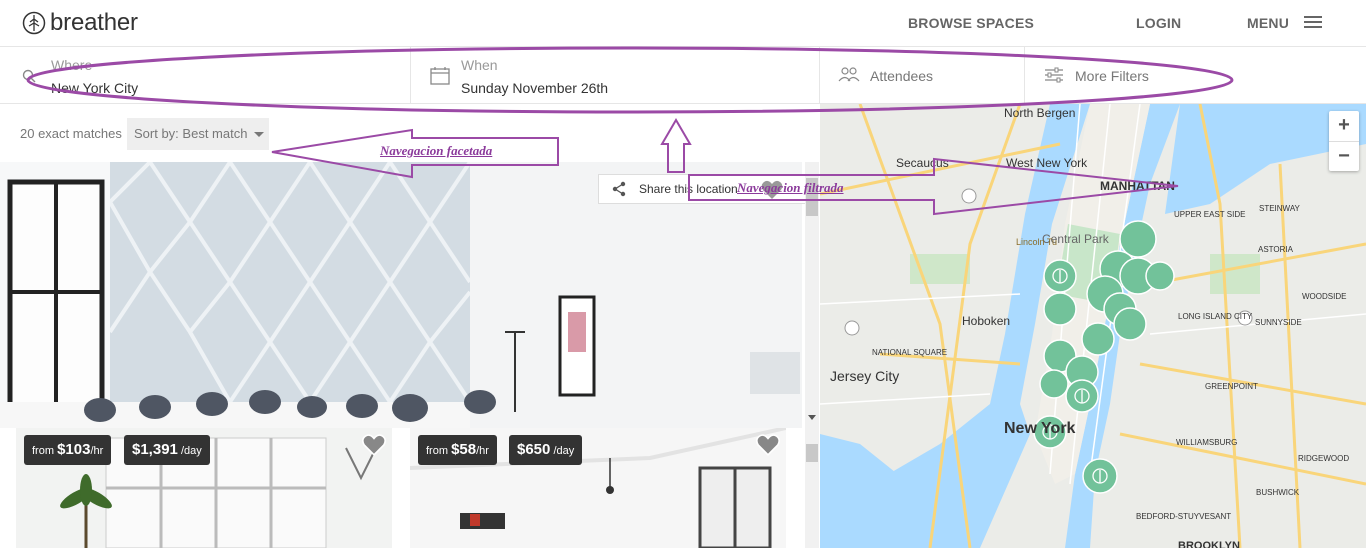 This screenshot has height=548, width=1366. What do you see at coordinates (436, 150) in the screenshot?
I see `annotation-navegacion-facetada: Navegacion facetada` at bounding box center [436, 150].